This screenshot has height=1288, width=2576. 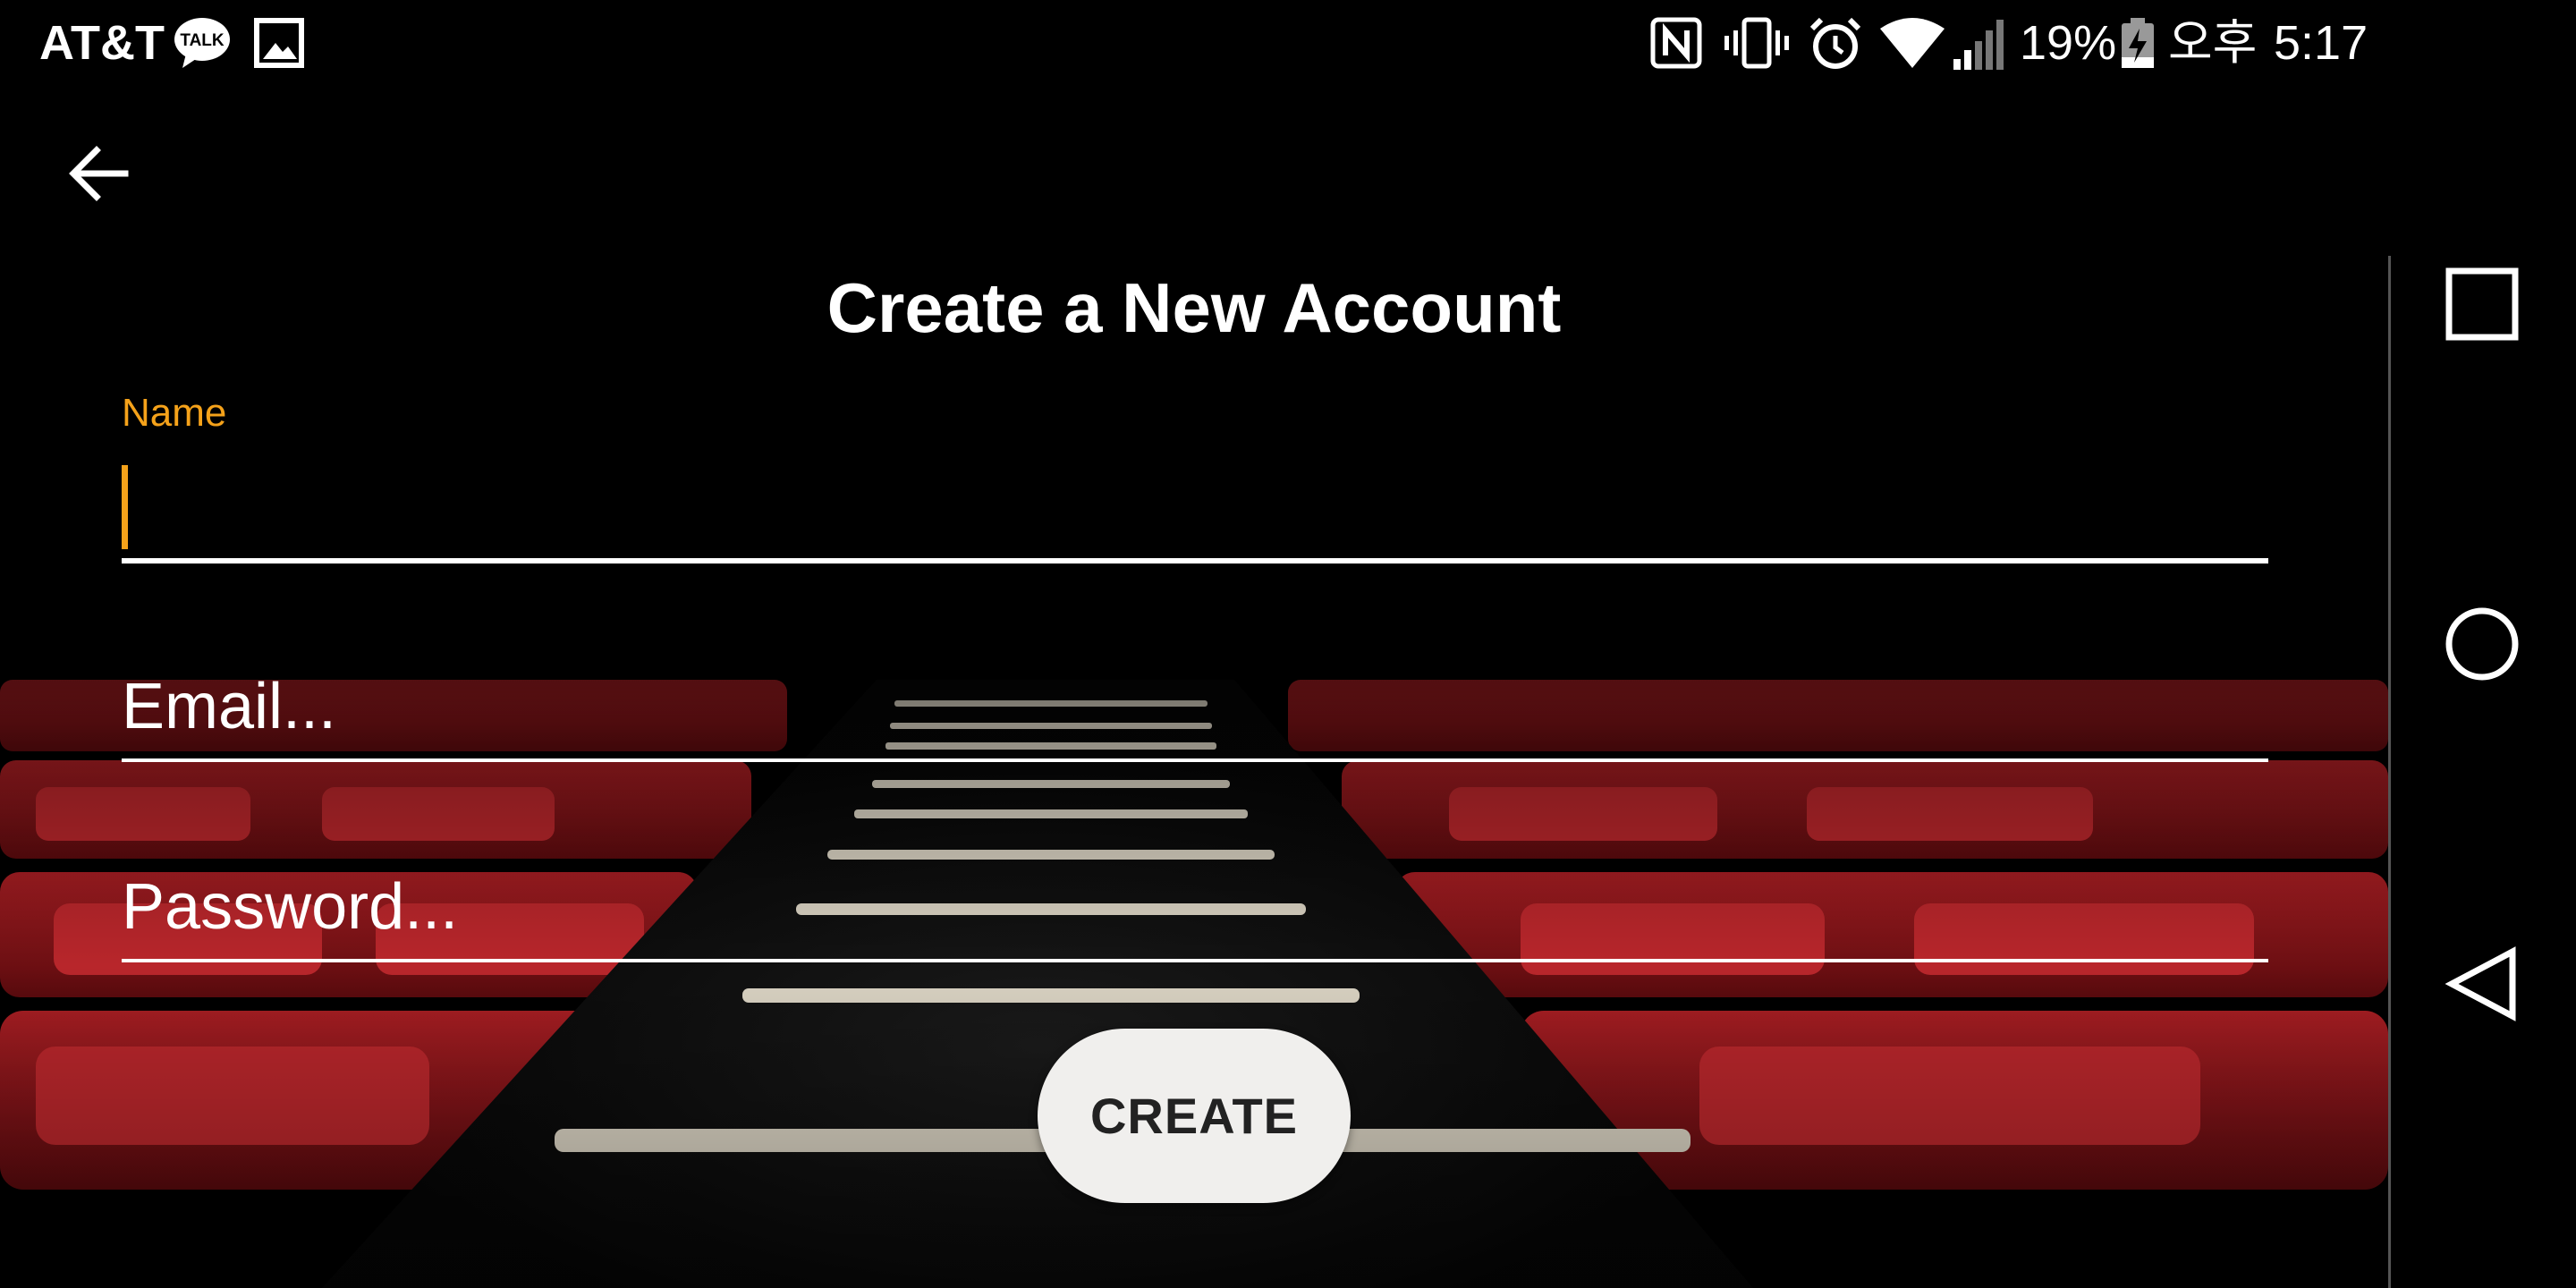 I want to click on create-button: CREATE, so click(x=1194, y=1116).